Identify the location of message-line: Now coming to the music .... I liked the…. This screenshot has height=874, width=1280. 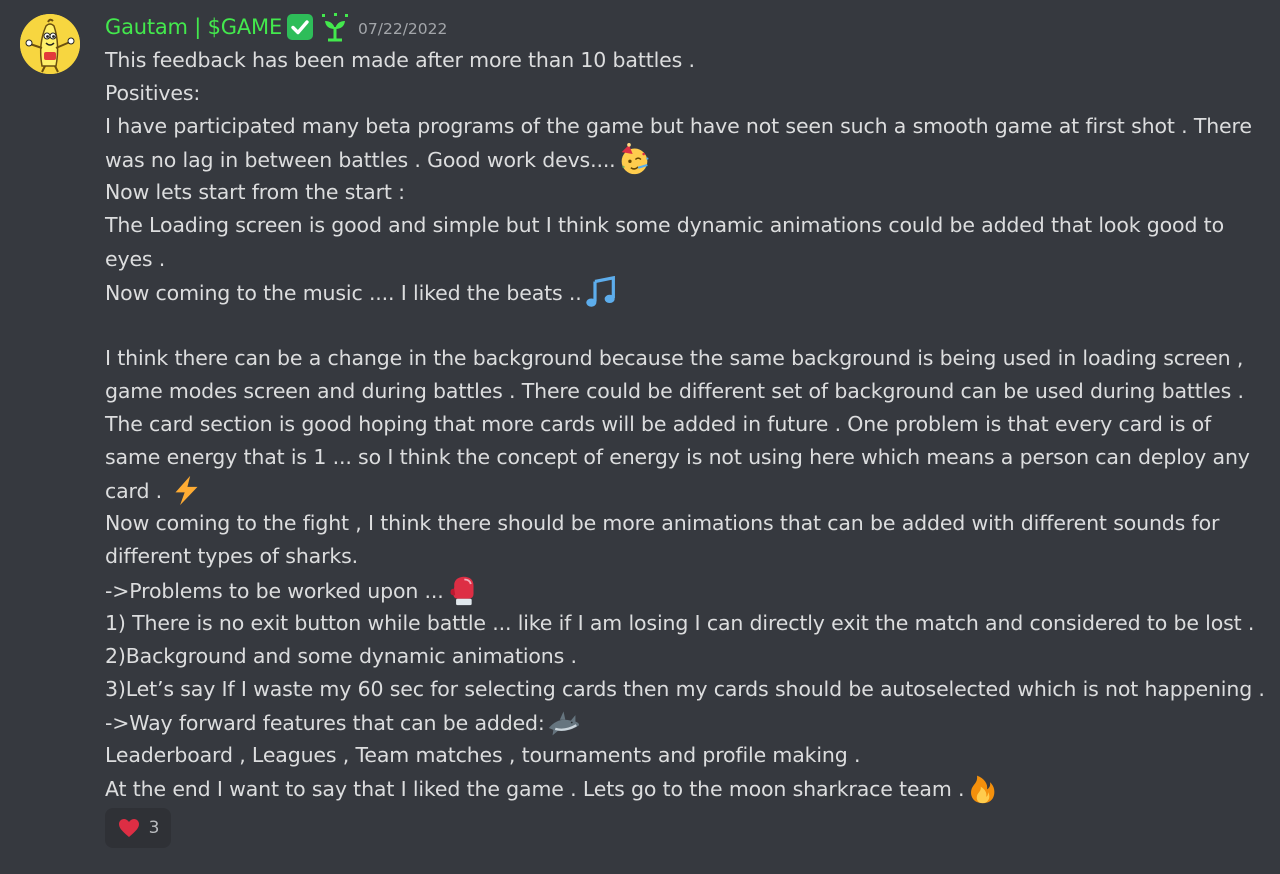
(685, 292).